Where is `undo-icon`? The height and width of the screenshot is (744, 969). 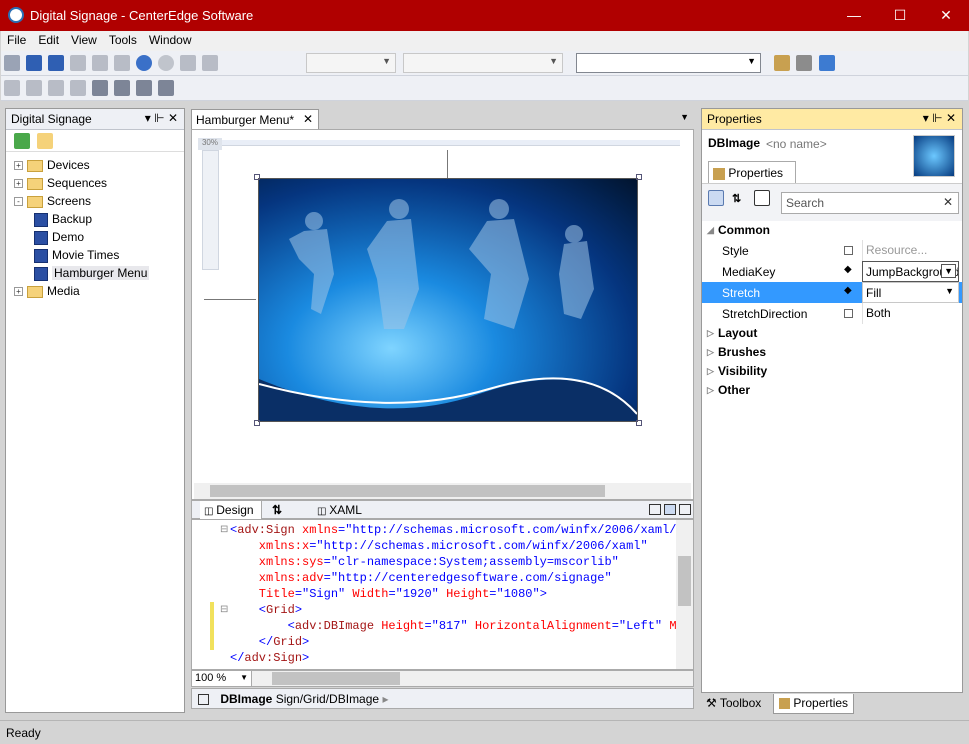
undo-icon is located at coordinates (144, 63).